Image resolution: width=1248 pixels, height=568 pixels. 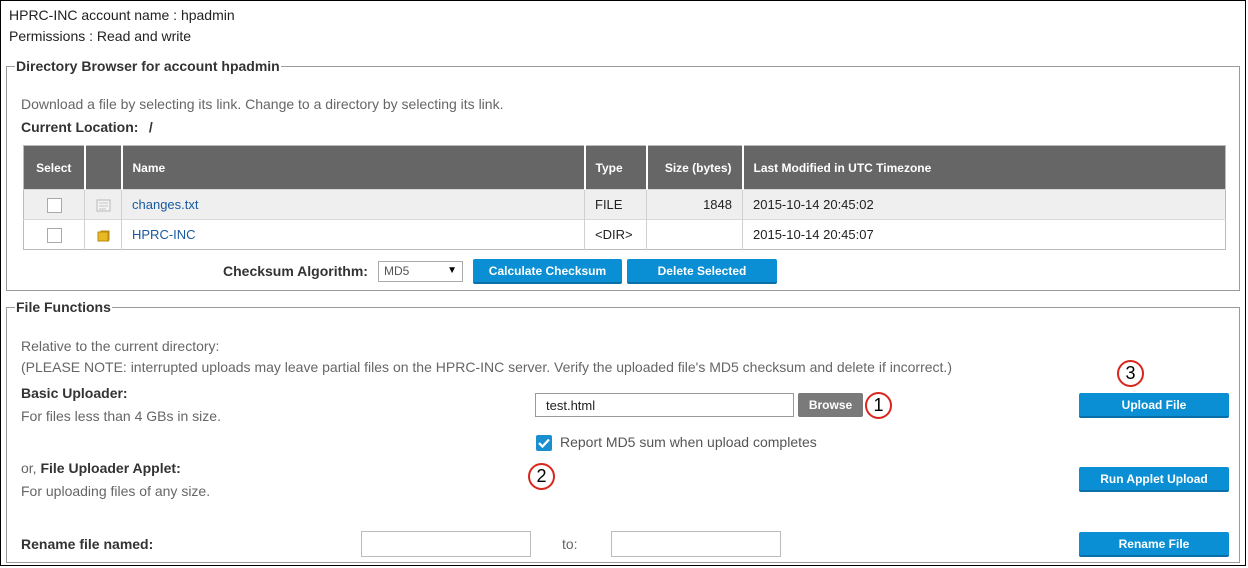 I want to click on file-icon, so click(x=103, y=205).